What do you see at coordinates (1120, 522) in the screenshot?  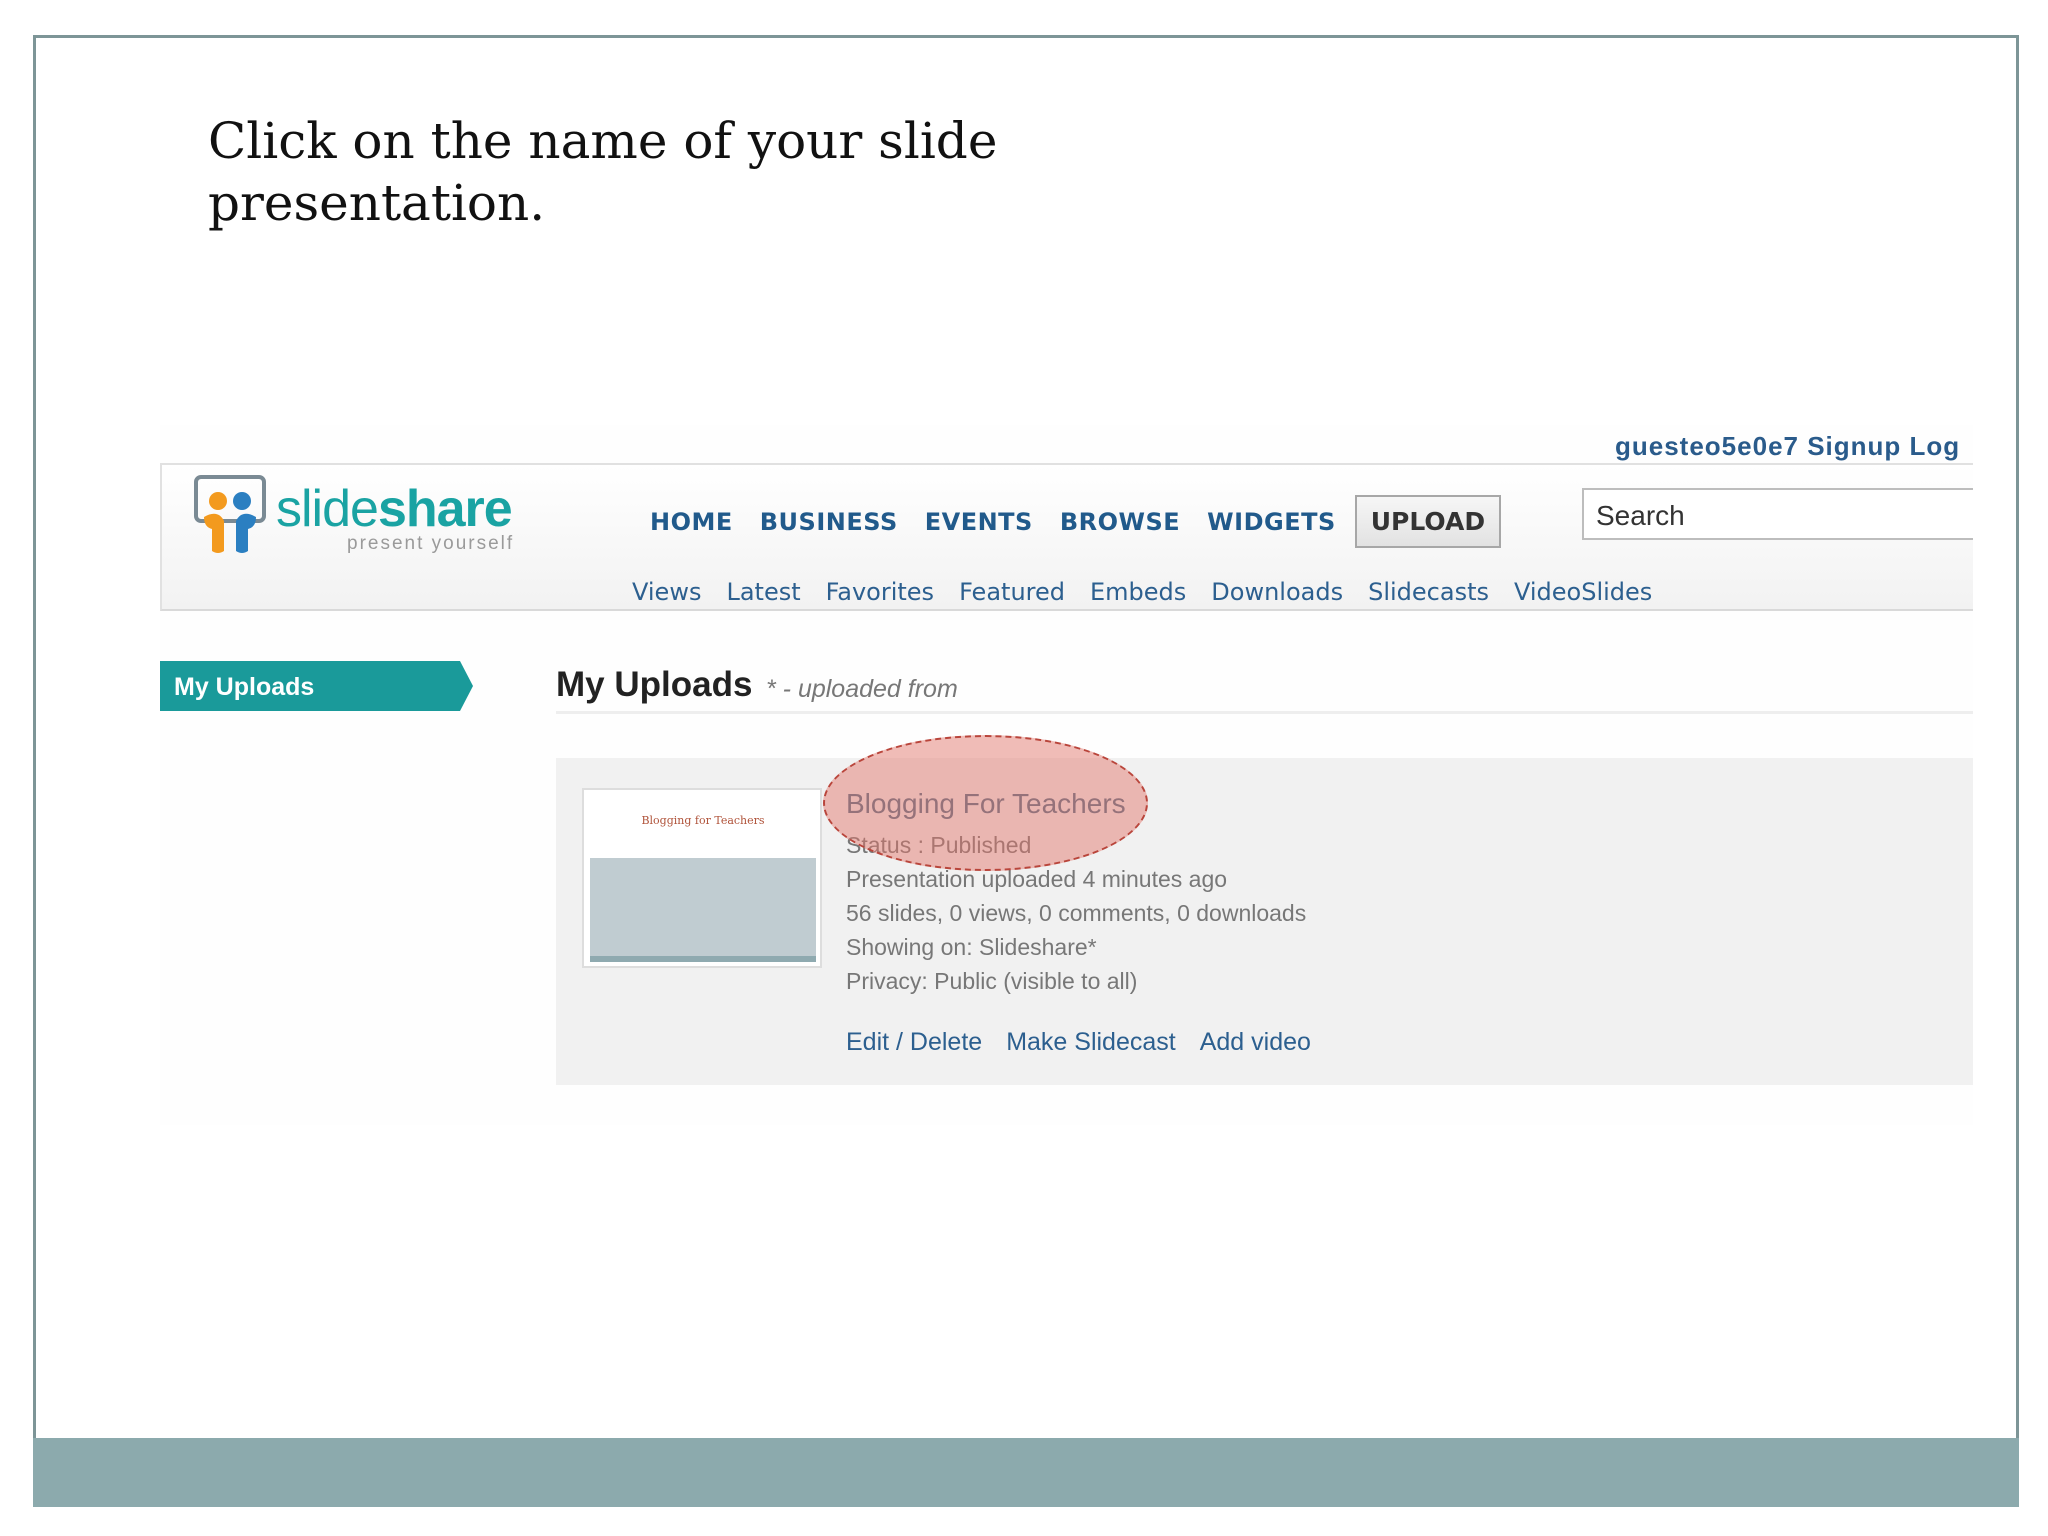 I see `nav-browse: BROWSE` at bounding box center [1120, 522].